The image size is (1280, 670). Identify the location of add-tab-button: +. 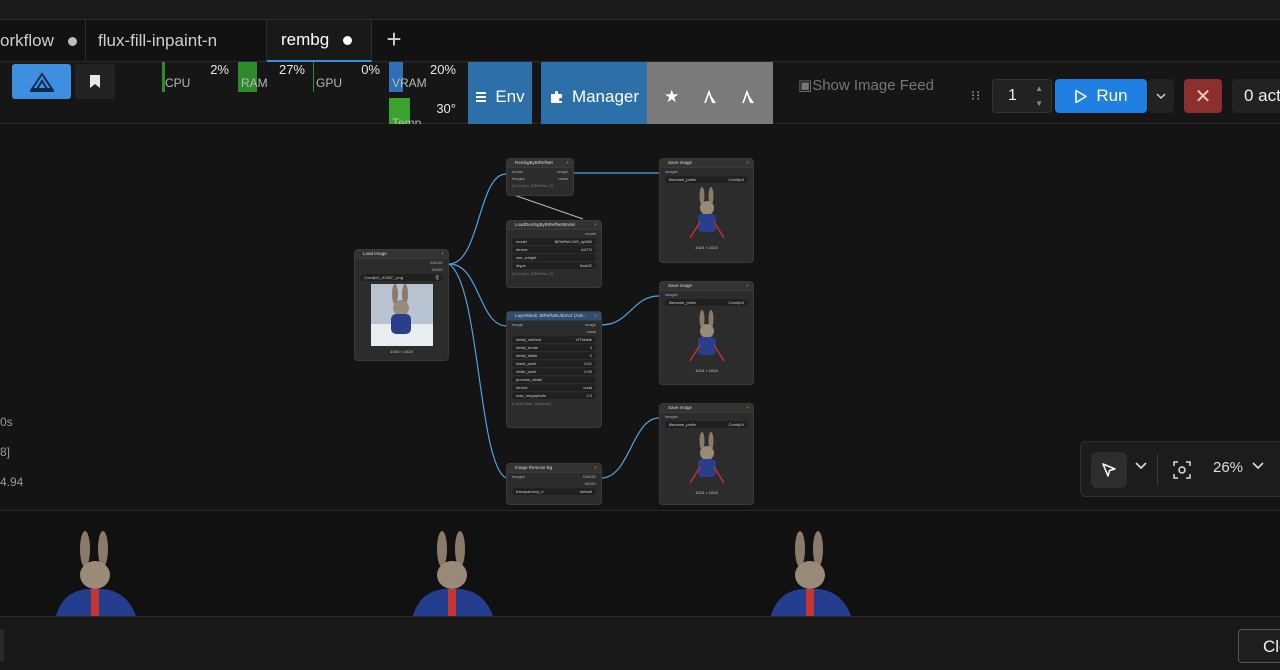
(394, 40).